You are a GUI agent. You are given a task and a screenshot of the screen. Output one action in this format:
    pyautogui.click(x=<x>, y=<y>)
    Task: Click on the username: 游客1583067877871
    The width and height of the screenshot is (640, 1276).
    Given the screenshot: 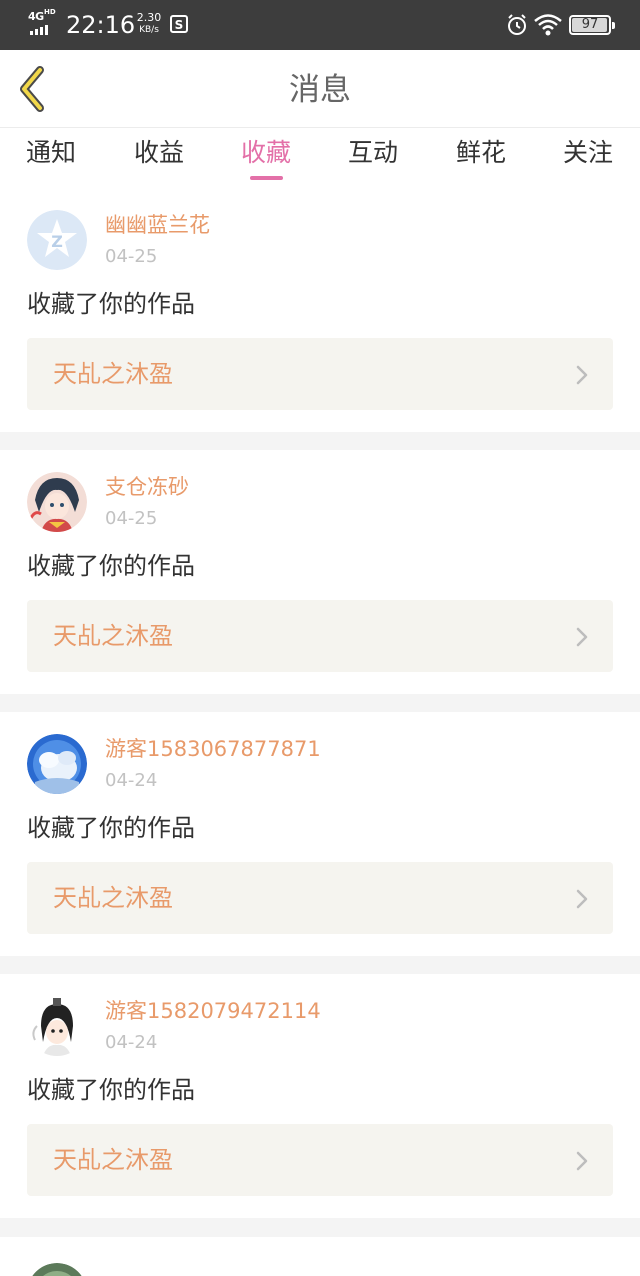 What is the action you would take?
    pyautogui.click(x=213, y=749)
    